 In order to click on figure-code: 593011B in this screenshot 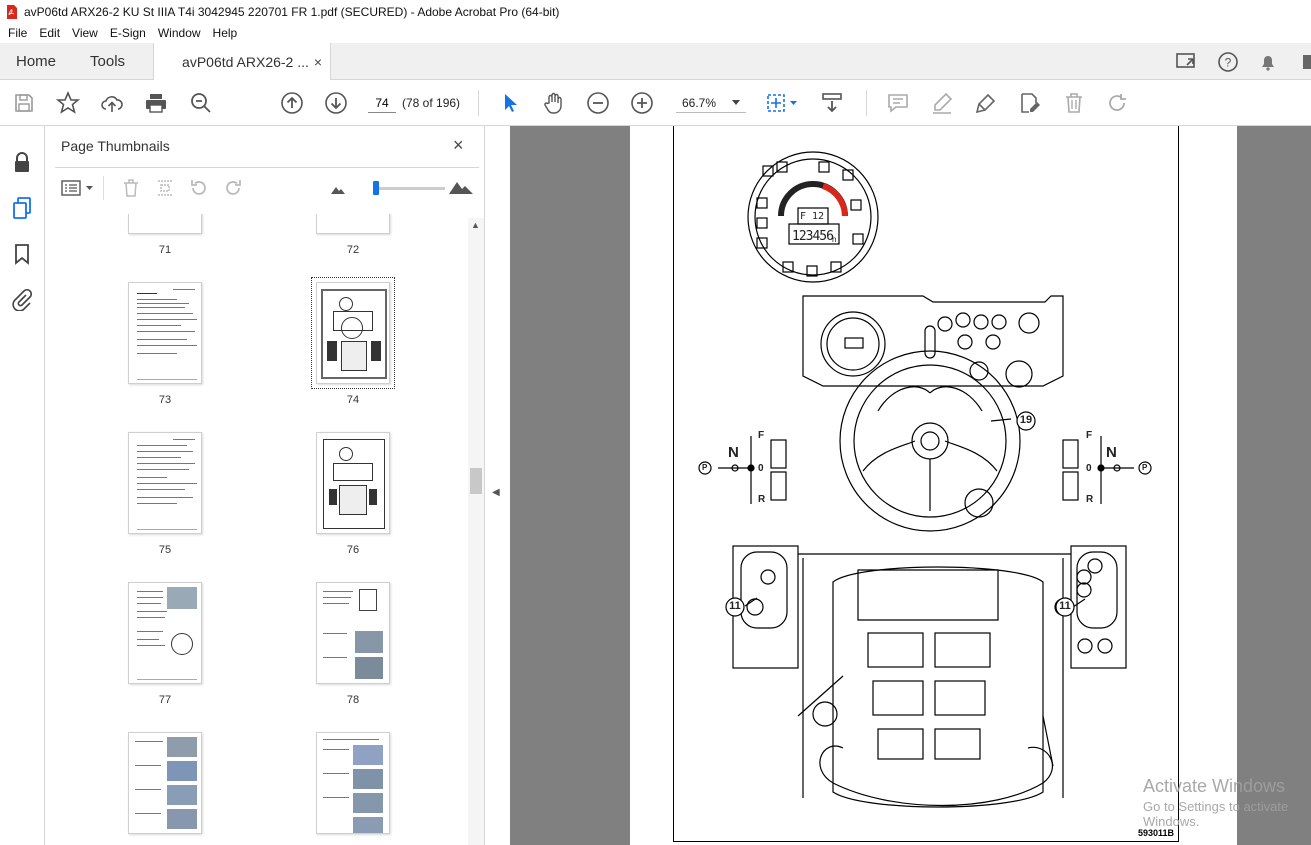, I will do `click(1156, 833)`.